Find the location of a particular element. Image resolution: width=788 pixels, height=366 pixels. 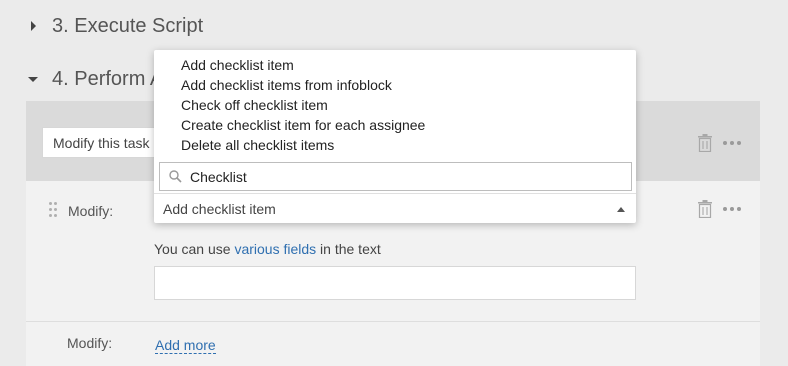

dropdown-option: Check off checklist item is located at coordinates (303, 105).